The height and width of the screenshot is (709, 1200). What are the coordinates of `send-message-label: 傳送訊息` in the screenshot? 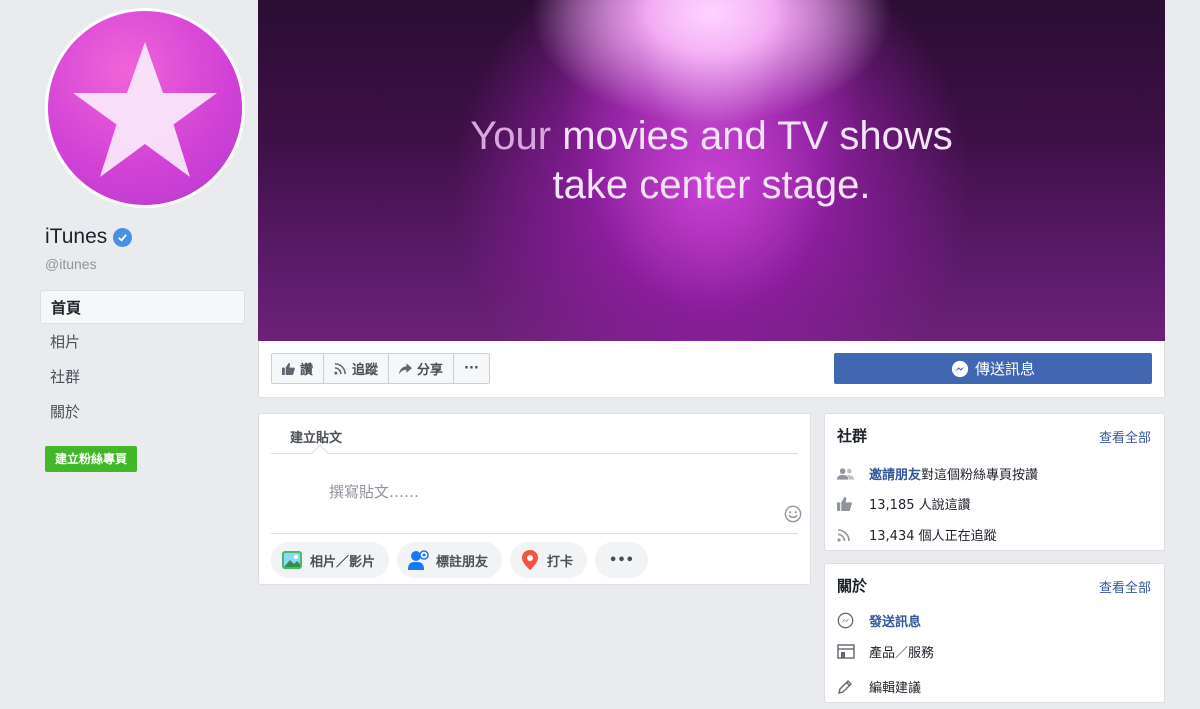 It's located at (1004, 369).